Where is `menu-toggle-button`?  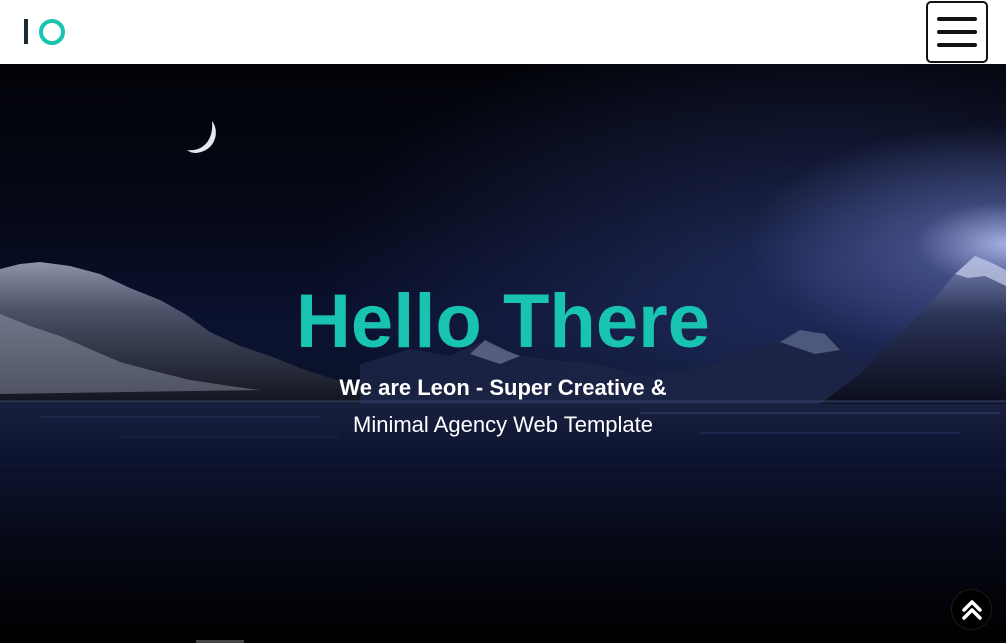
menu-toggle-button is located at coordinates (957, 32).